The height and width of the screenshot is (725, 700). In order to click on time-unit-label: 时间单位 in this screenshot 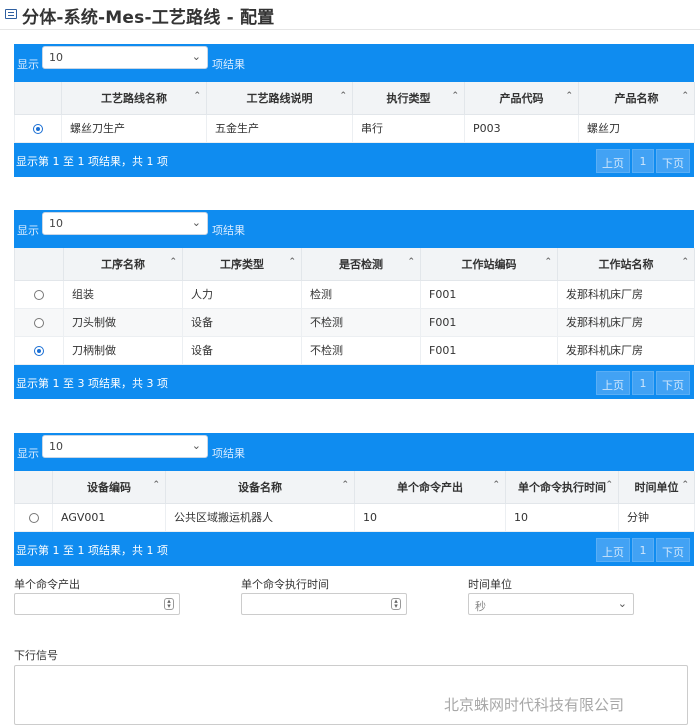, I will do `click(490, 584)`.